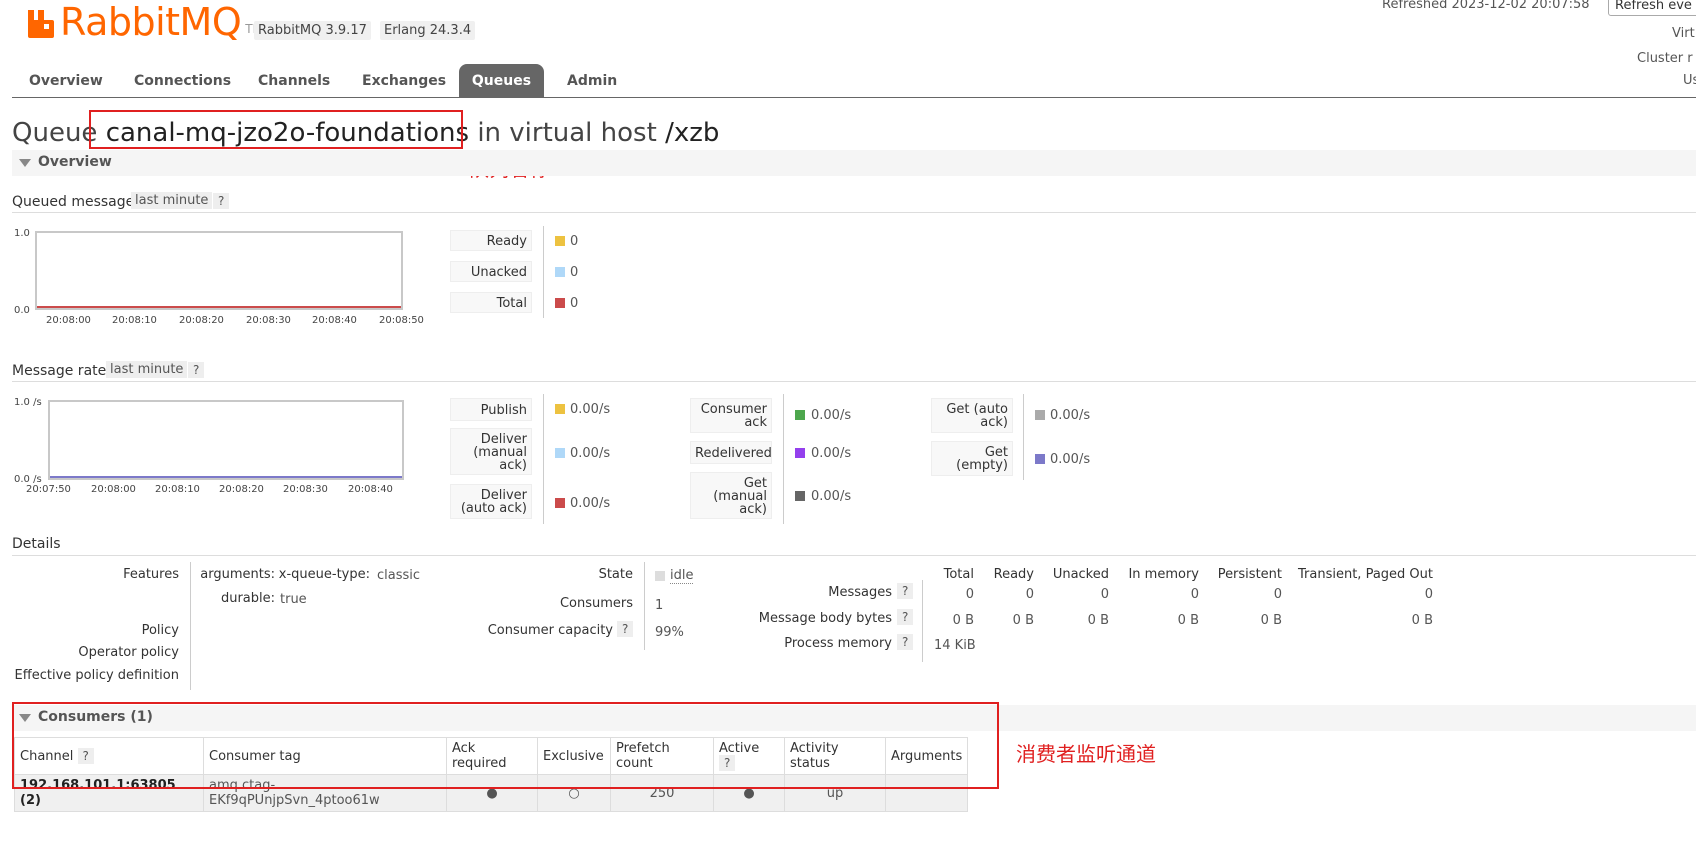  What do you see at coordinates (1013, 574) in the screenshot?
I see `stats-header: Ready` at bounding box center [1013, 574].